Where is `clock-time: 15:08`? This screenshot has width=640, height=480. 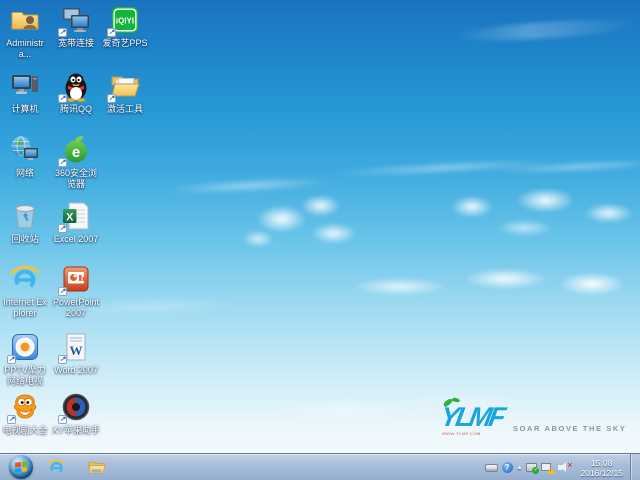
clock-time: 15:08 is located at coordinates (602, 462).